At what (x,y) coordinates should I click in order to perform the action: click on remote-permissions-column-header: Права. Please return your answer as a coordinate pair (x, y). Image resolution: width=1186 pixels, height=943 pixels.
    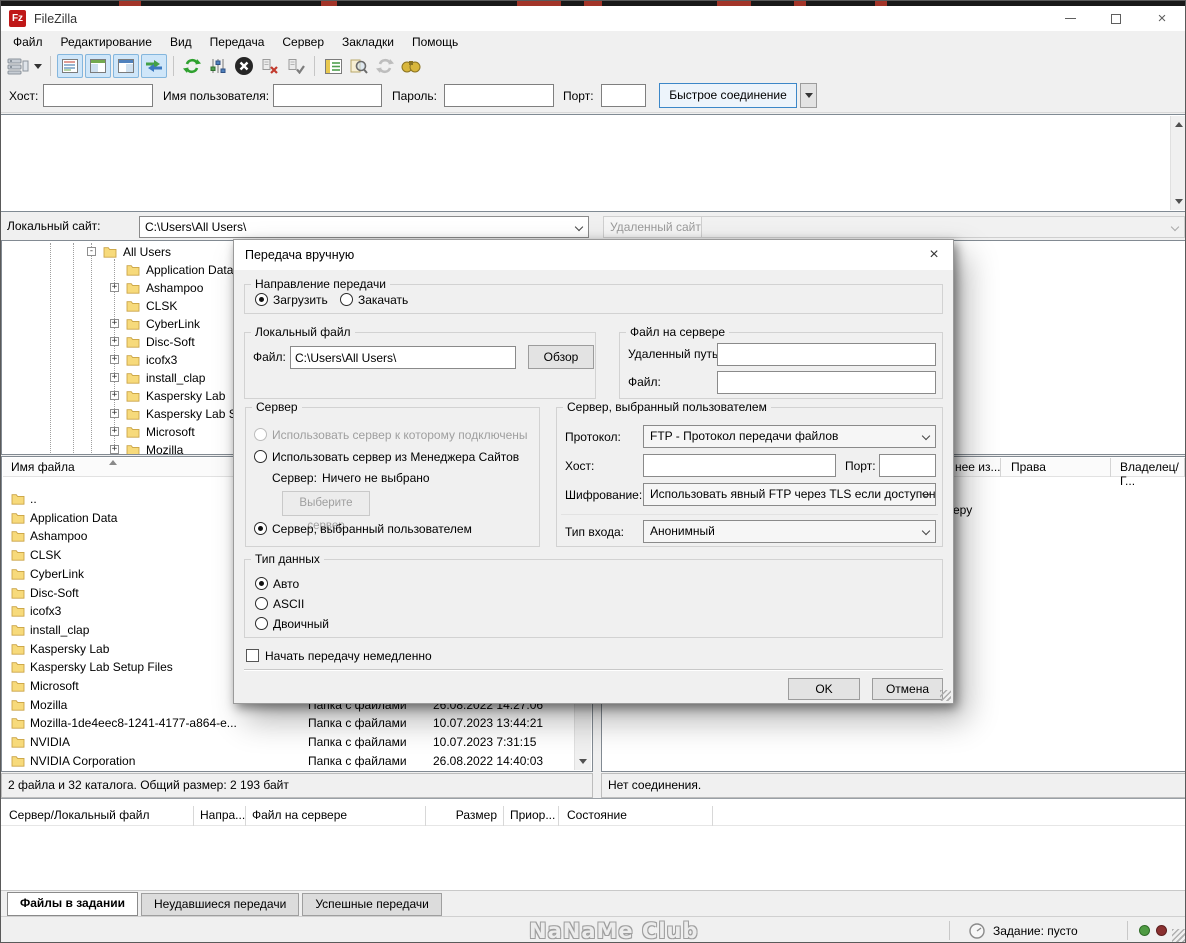
    Looking at the image, I should click on (1028, 467).